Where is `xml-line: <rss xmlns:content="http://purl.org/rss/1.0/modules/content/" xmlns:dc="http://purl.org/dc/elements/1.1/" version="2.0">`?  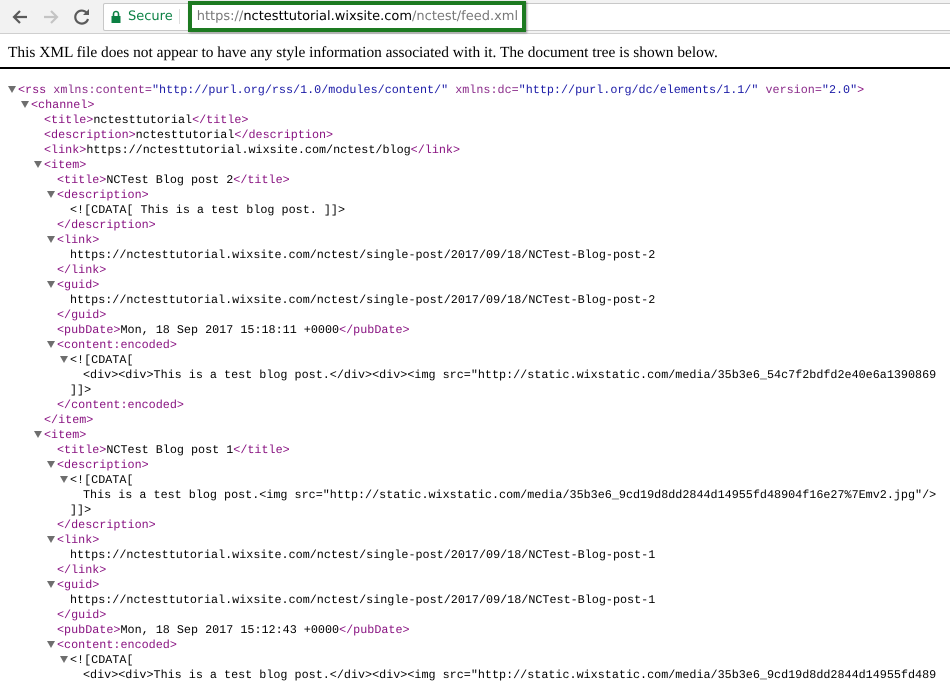 xml-line: <rss xmlns:content="http://purl.org/rss/1.0/modules/content/" xmlns:dc="http://purl.org/dc/elements/1.1/" version="2.0"> is located at coordinates (441, 89).